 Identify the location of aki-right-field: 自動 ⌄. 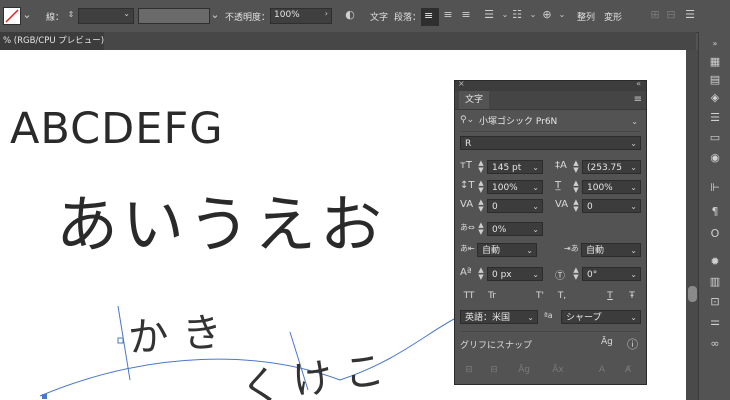
(611, 250).